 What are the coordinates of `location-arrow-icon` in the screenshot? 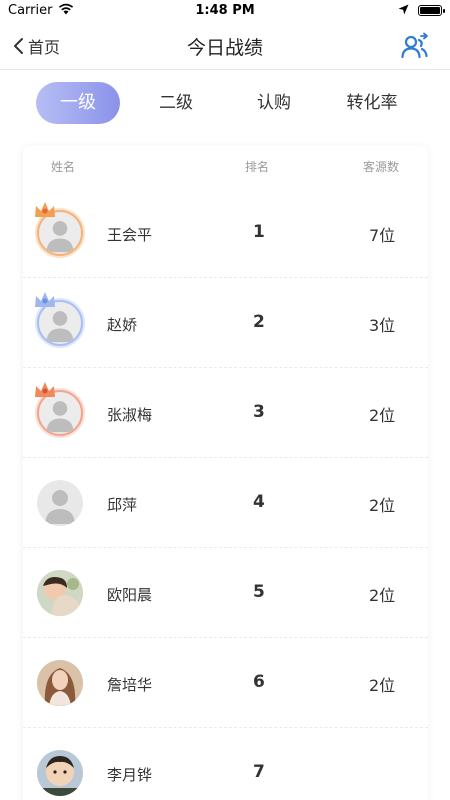 It's located at (403, 11).